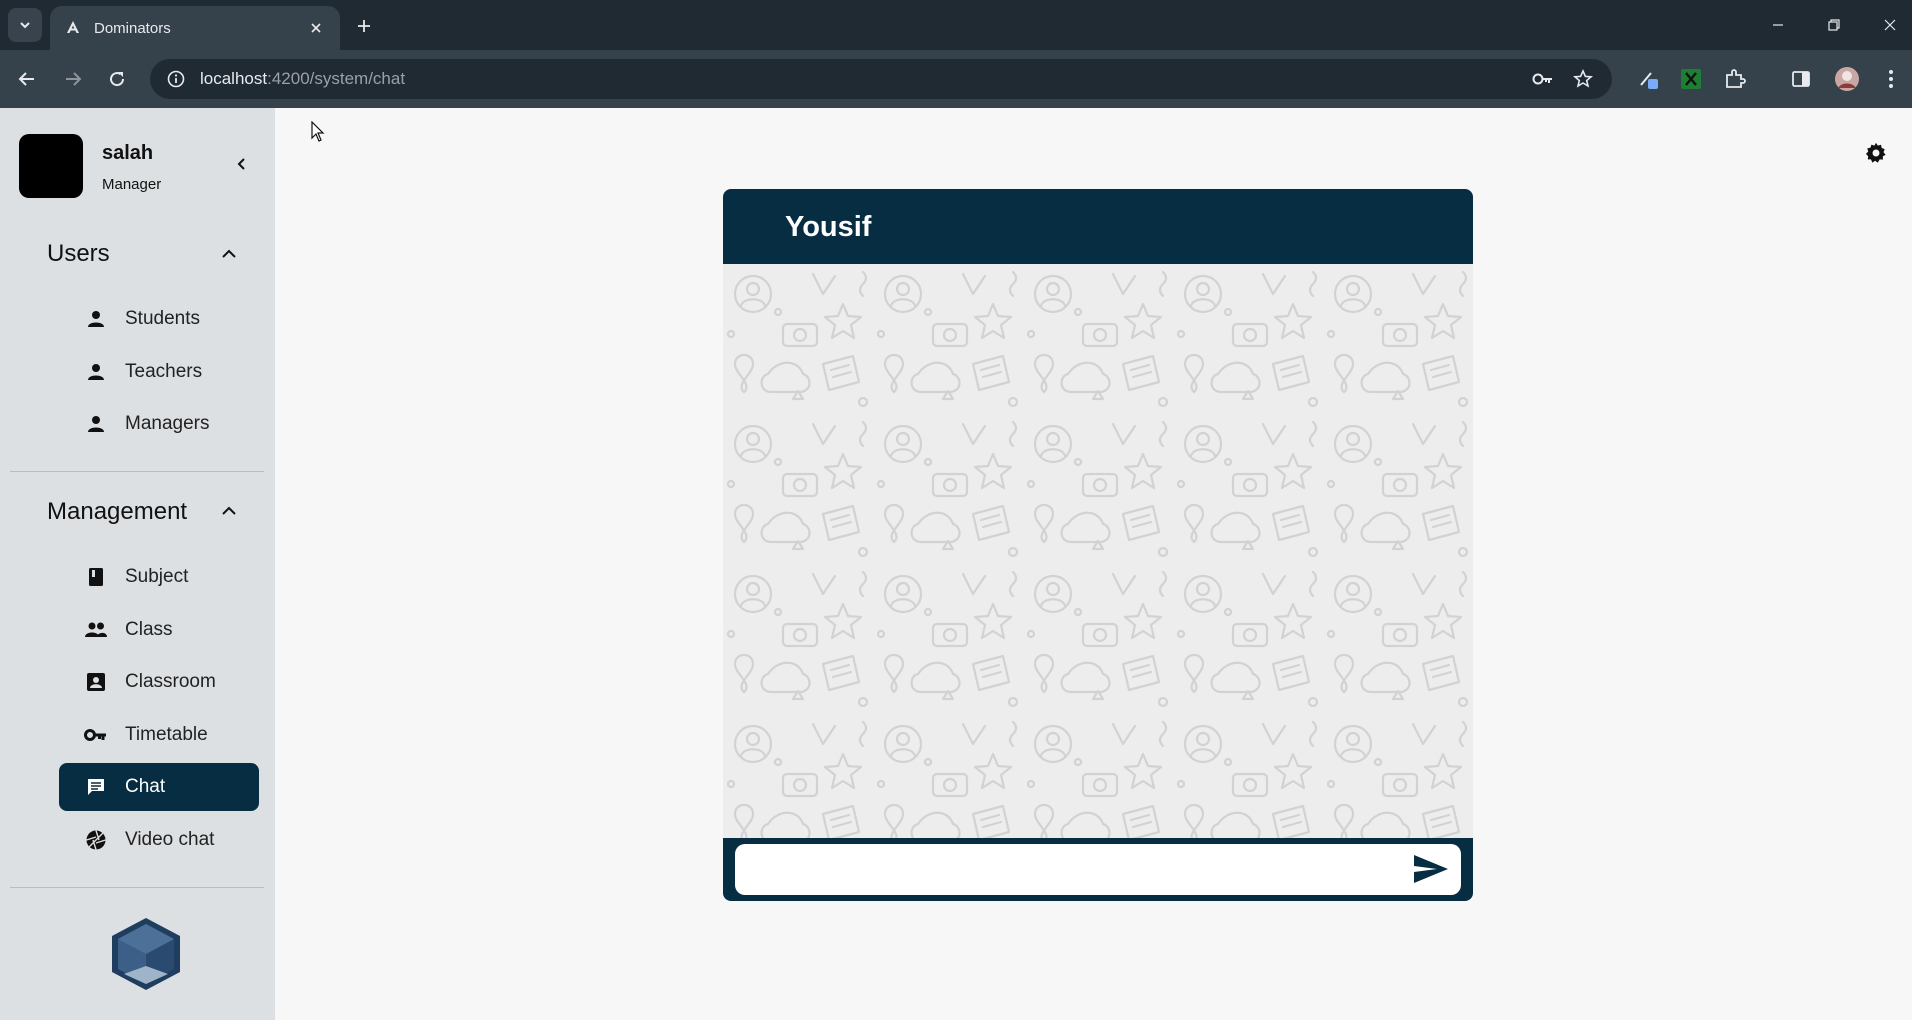 The width and height of the screenshot is (1912, 1020). Describe the element at coordinates (1735, 79) in the screenshot. I see `extensions-puzzle-icon` at that location.